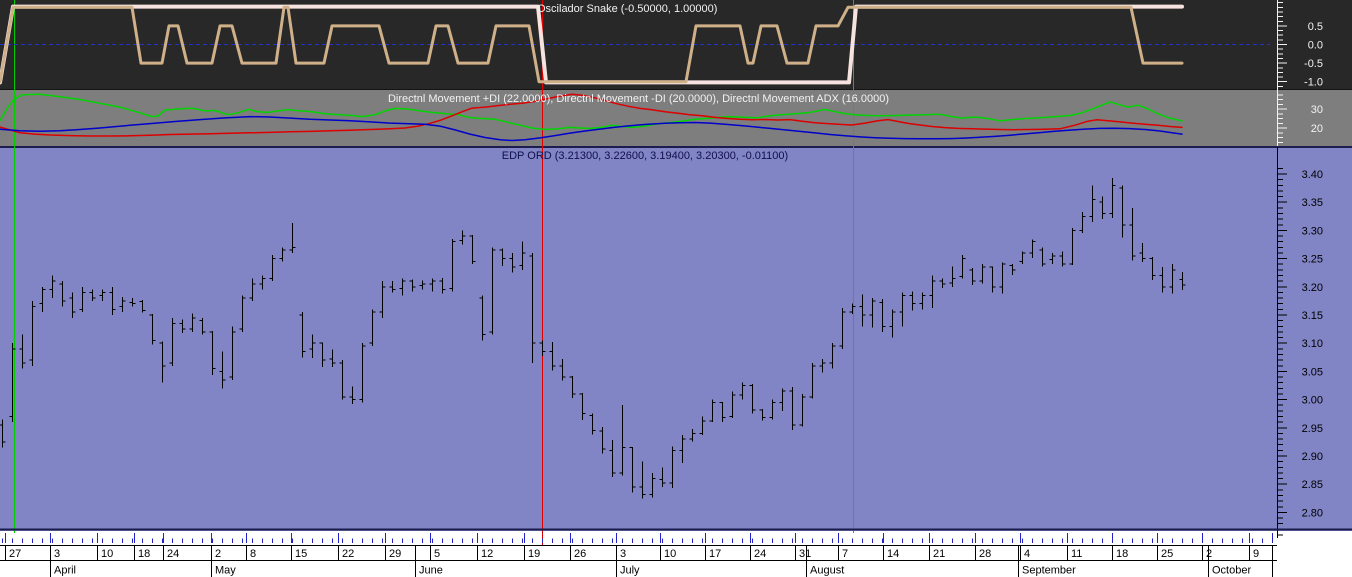  Describe the element at coordinates (1315, 27) in the screenshot. I see `oscillator-y-label: 0.5` at that location.